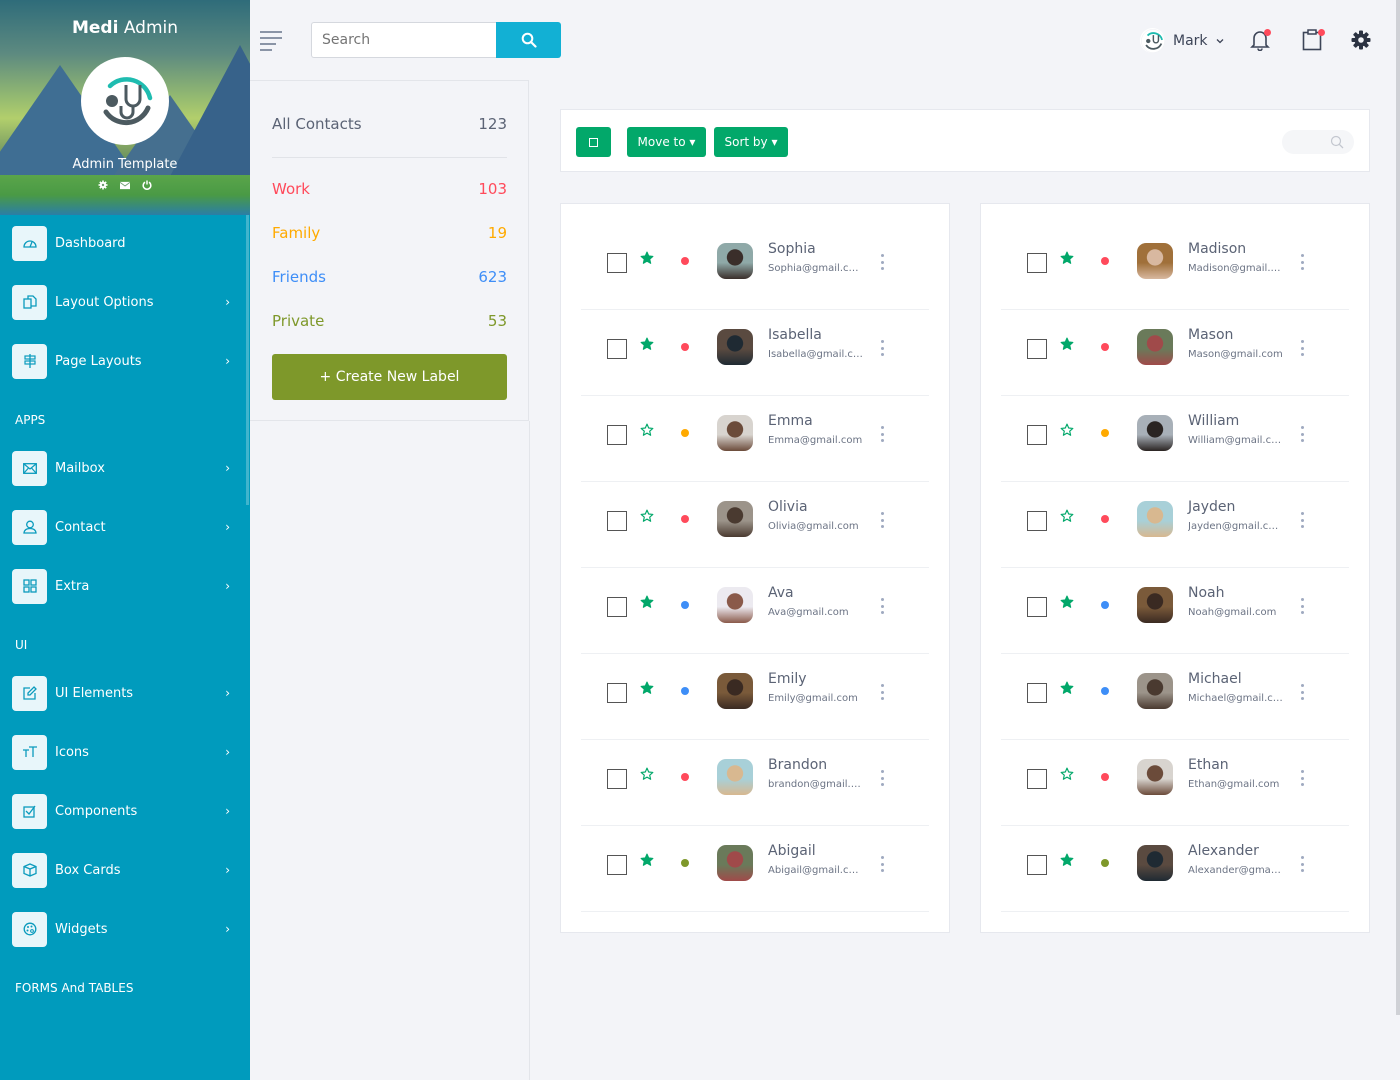 The width and height of the screenshot is (1400, 1080). Describe the element at coordinates (1211, 507) in the screenshot. I see `contact-name: Jayden` at that location.